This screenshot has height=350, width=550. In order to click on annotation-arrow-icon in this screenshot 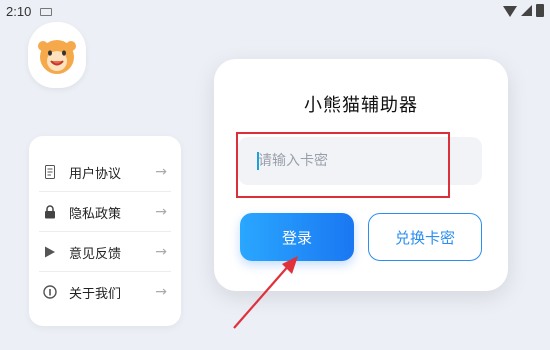, I will do `click(265, 292)`.